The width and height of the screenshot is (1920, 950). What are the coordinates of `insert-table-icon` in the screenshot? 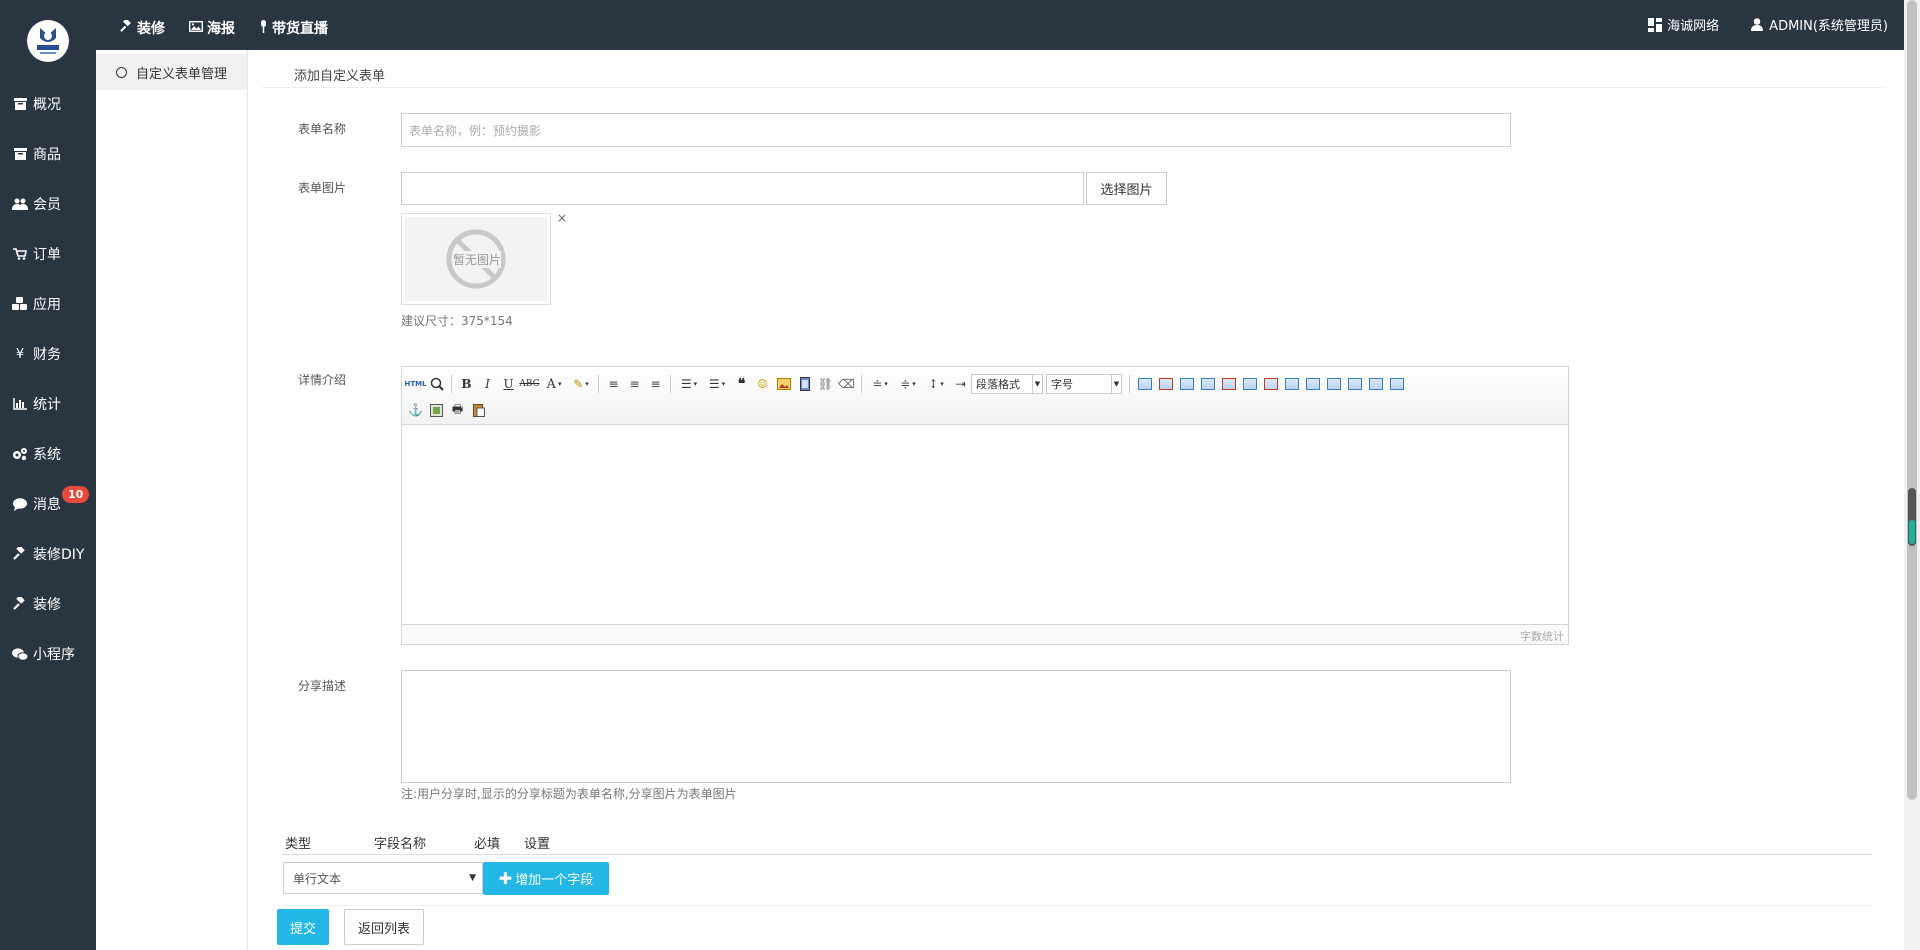 It's located at (1144, 384).